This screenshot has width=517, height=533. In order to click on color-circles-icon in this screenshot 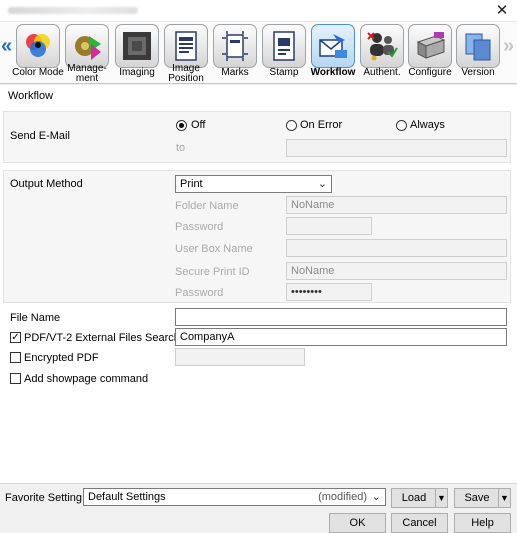, I will do `click(38, 46)`.